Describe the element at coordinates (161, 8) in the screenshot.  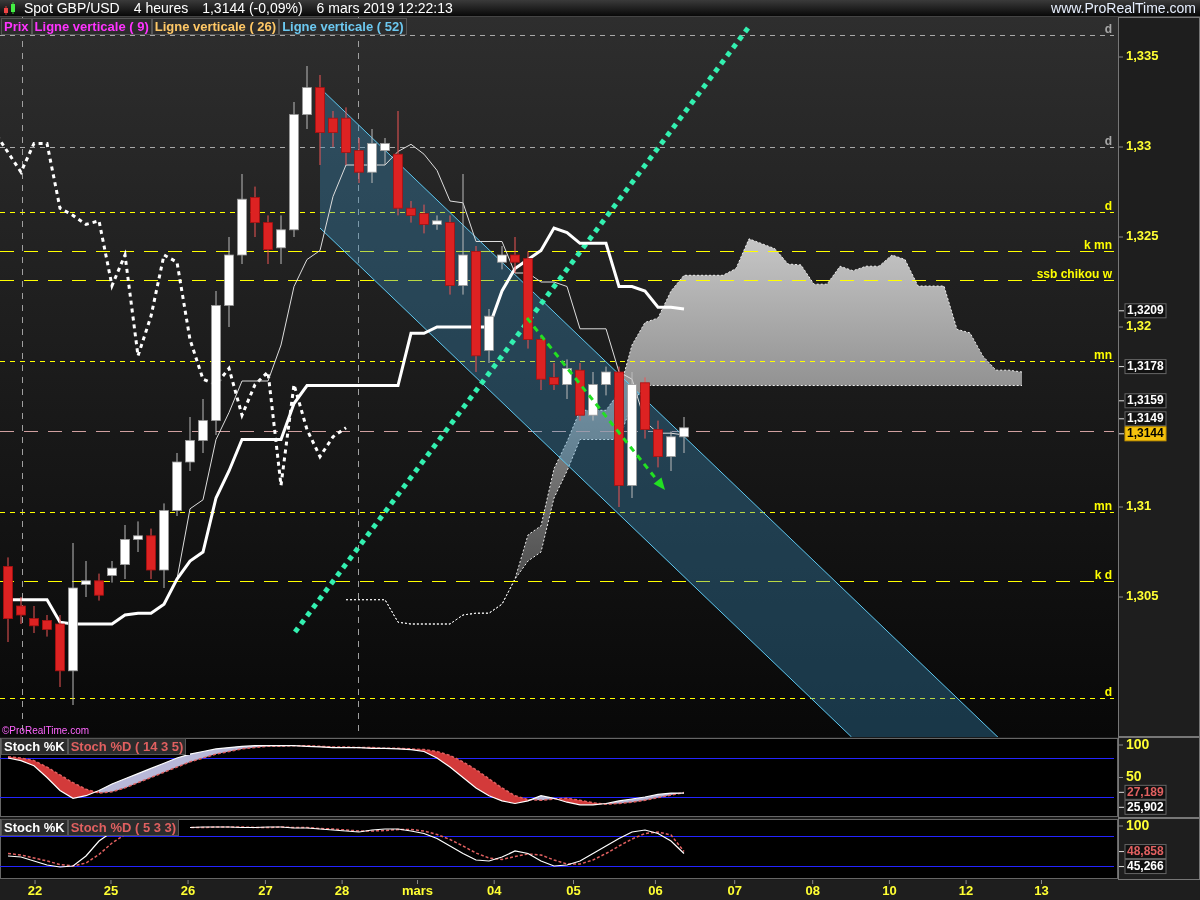
I see `timeframe-label: 4 heures` at that location.